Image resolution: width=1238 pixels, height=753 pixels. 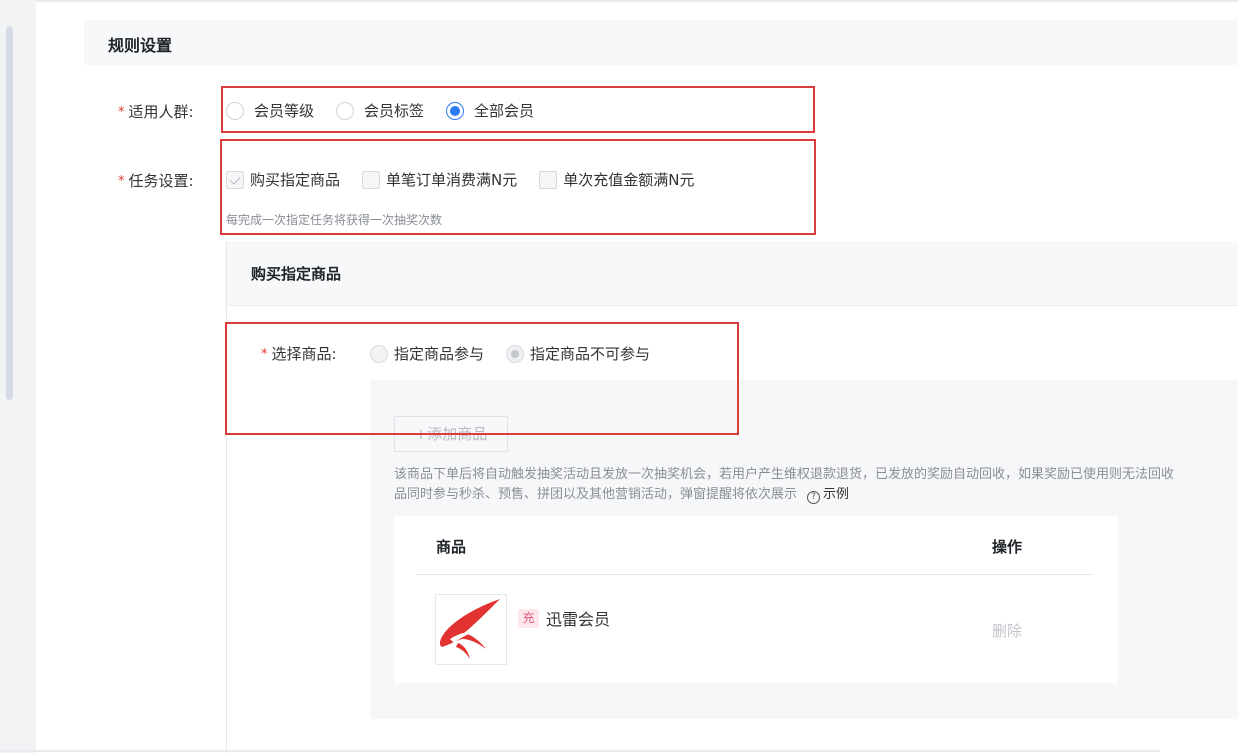 I want to click on question-circle-icon: ?, so click(x=814, y=497).